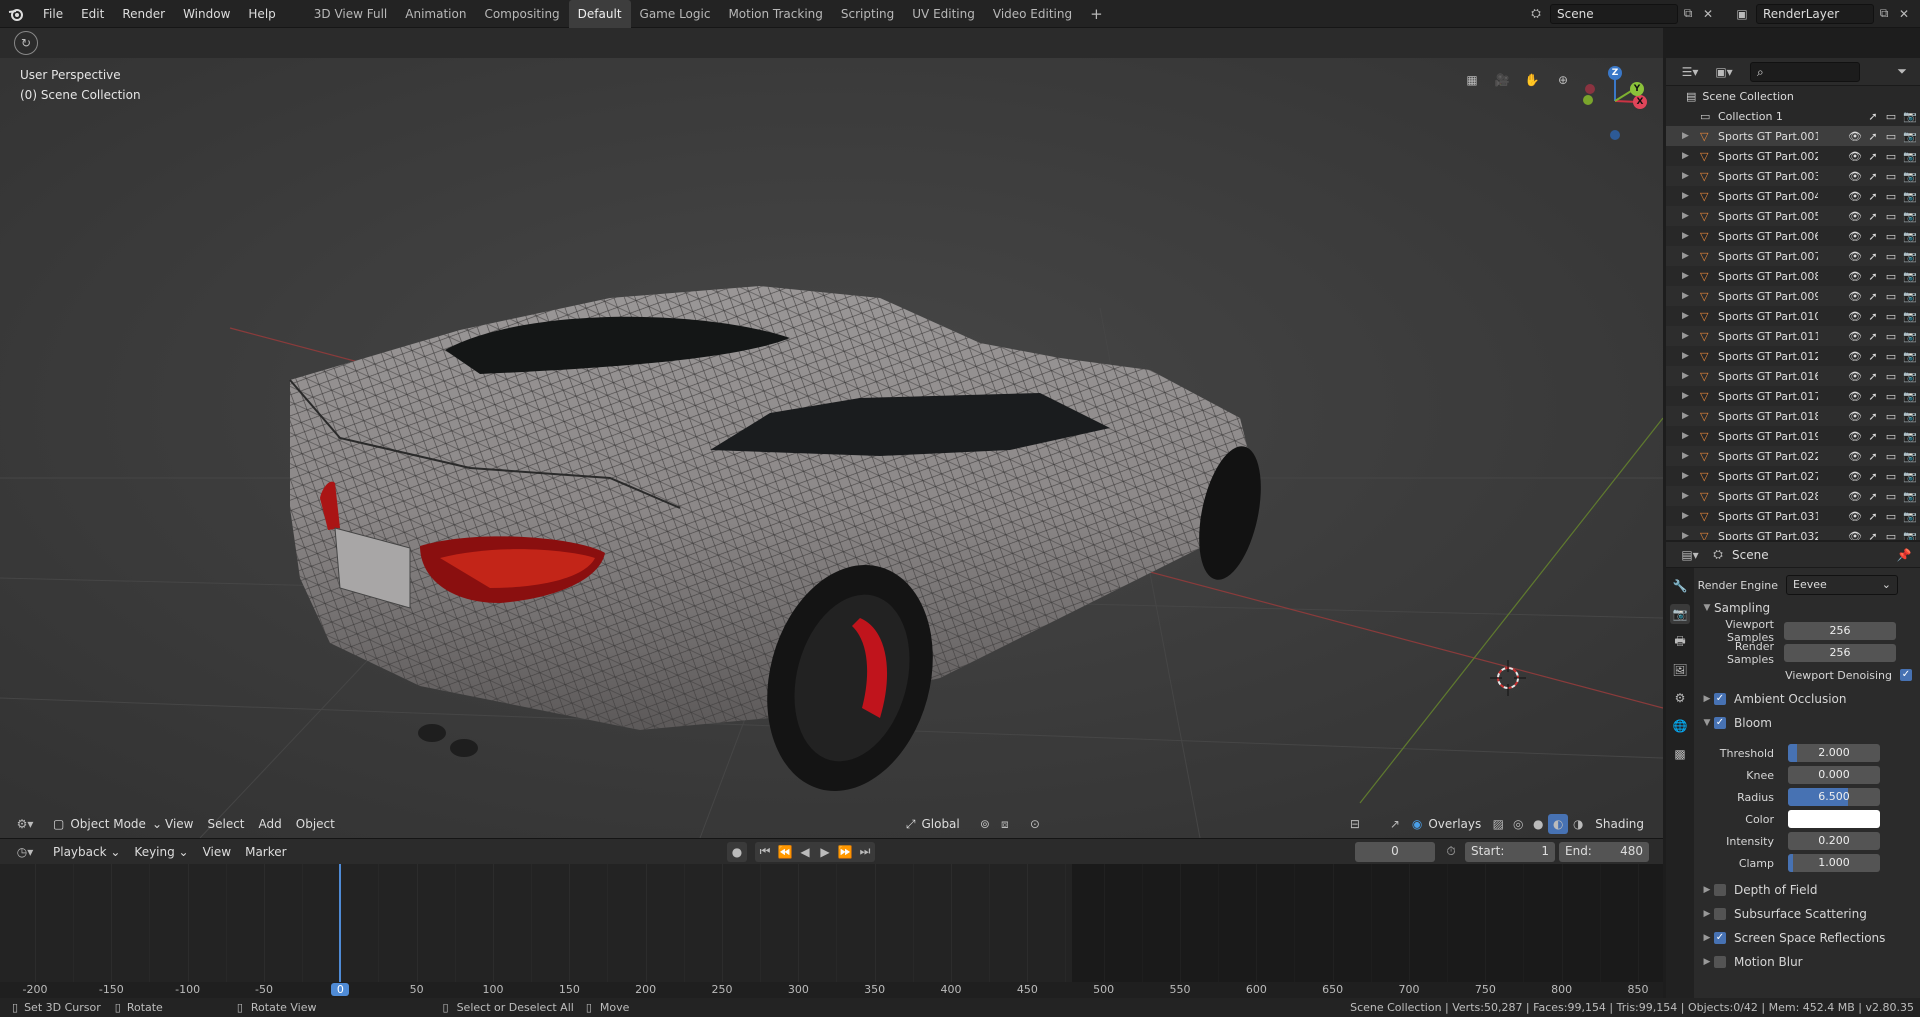  What do you see at coordinates (1793, 236) in the screenshot?
I see `outliner-object-row: ▶ ▽ Sports GT Part.006 👁 ➚ ▭ 📷` at bounding box center [1793, 236].